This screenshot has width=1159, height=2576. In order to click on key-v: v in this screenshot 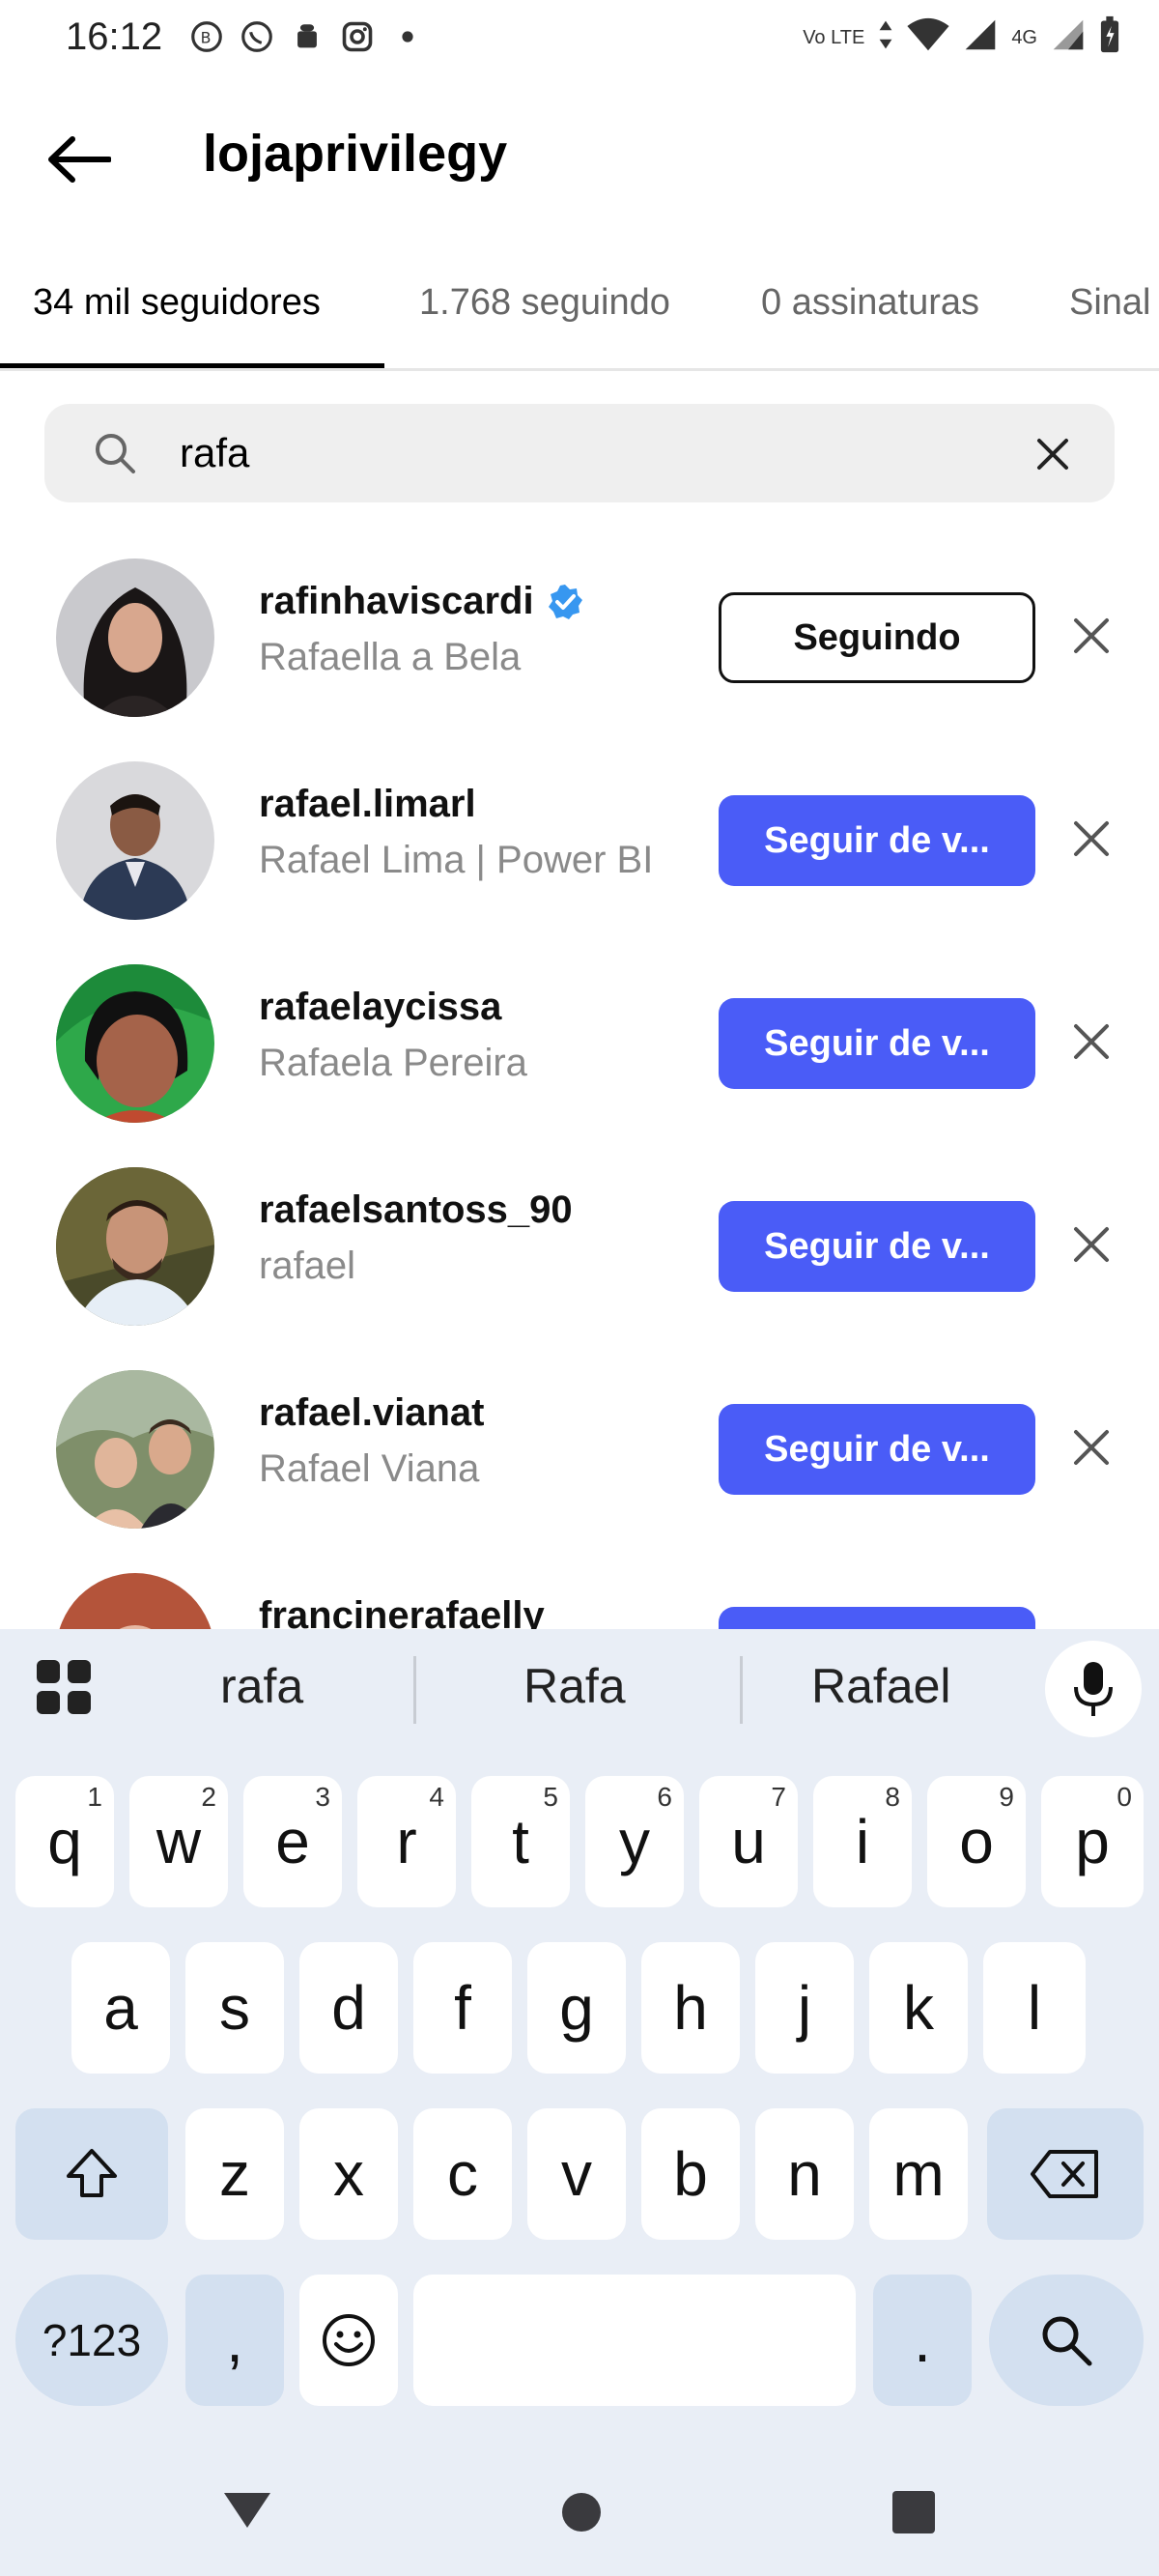, I will do `click(576, 2174)`.